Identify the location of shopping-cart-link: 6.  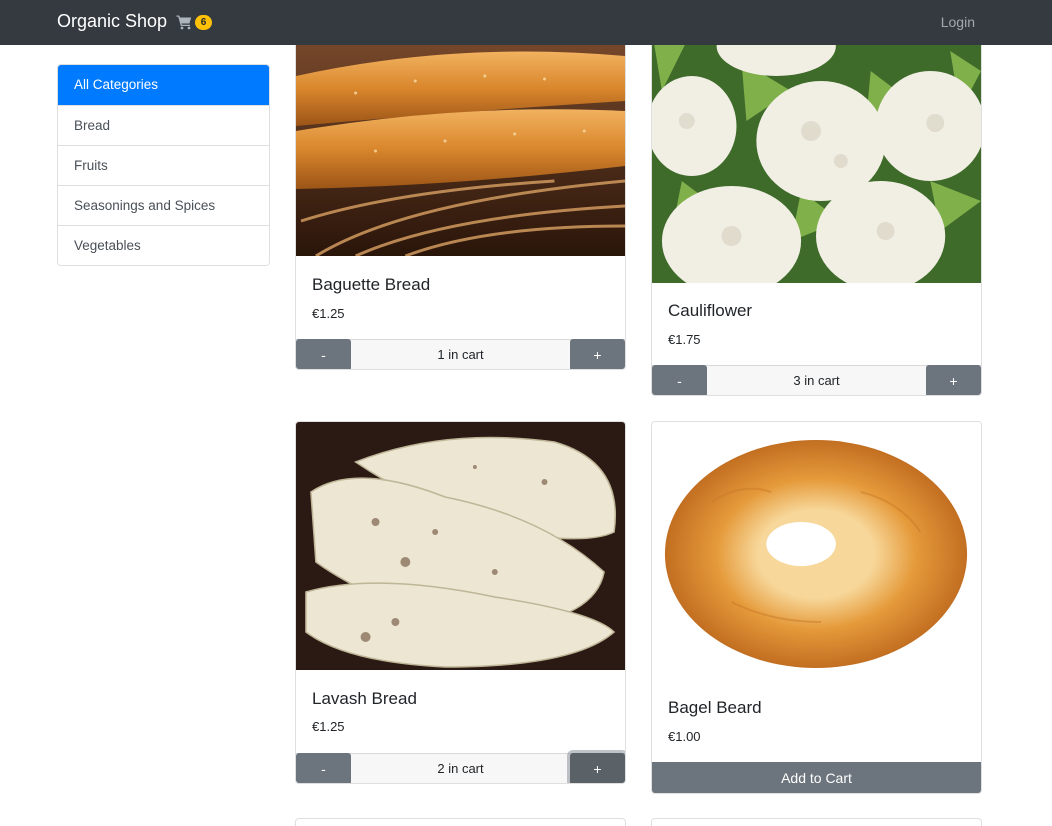
(194, 22).